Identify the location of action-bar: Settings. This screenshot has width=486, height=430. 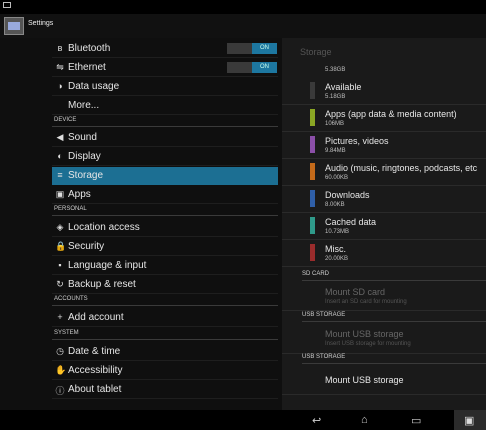
(243, 26).